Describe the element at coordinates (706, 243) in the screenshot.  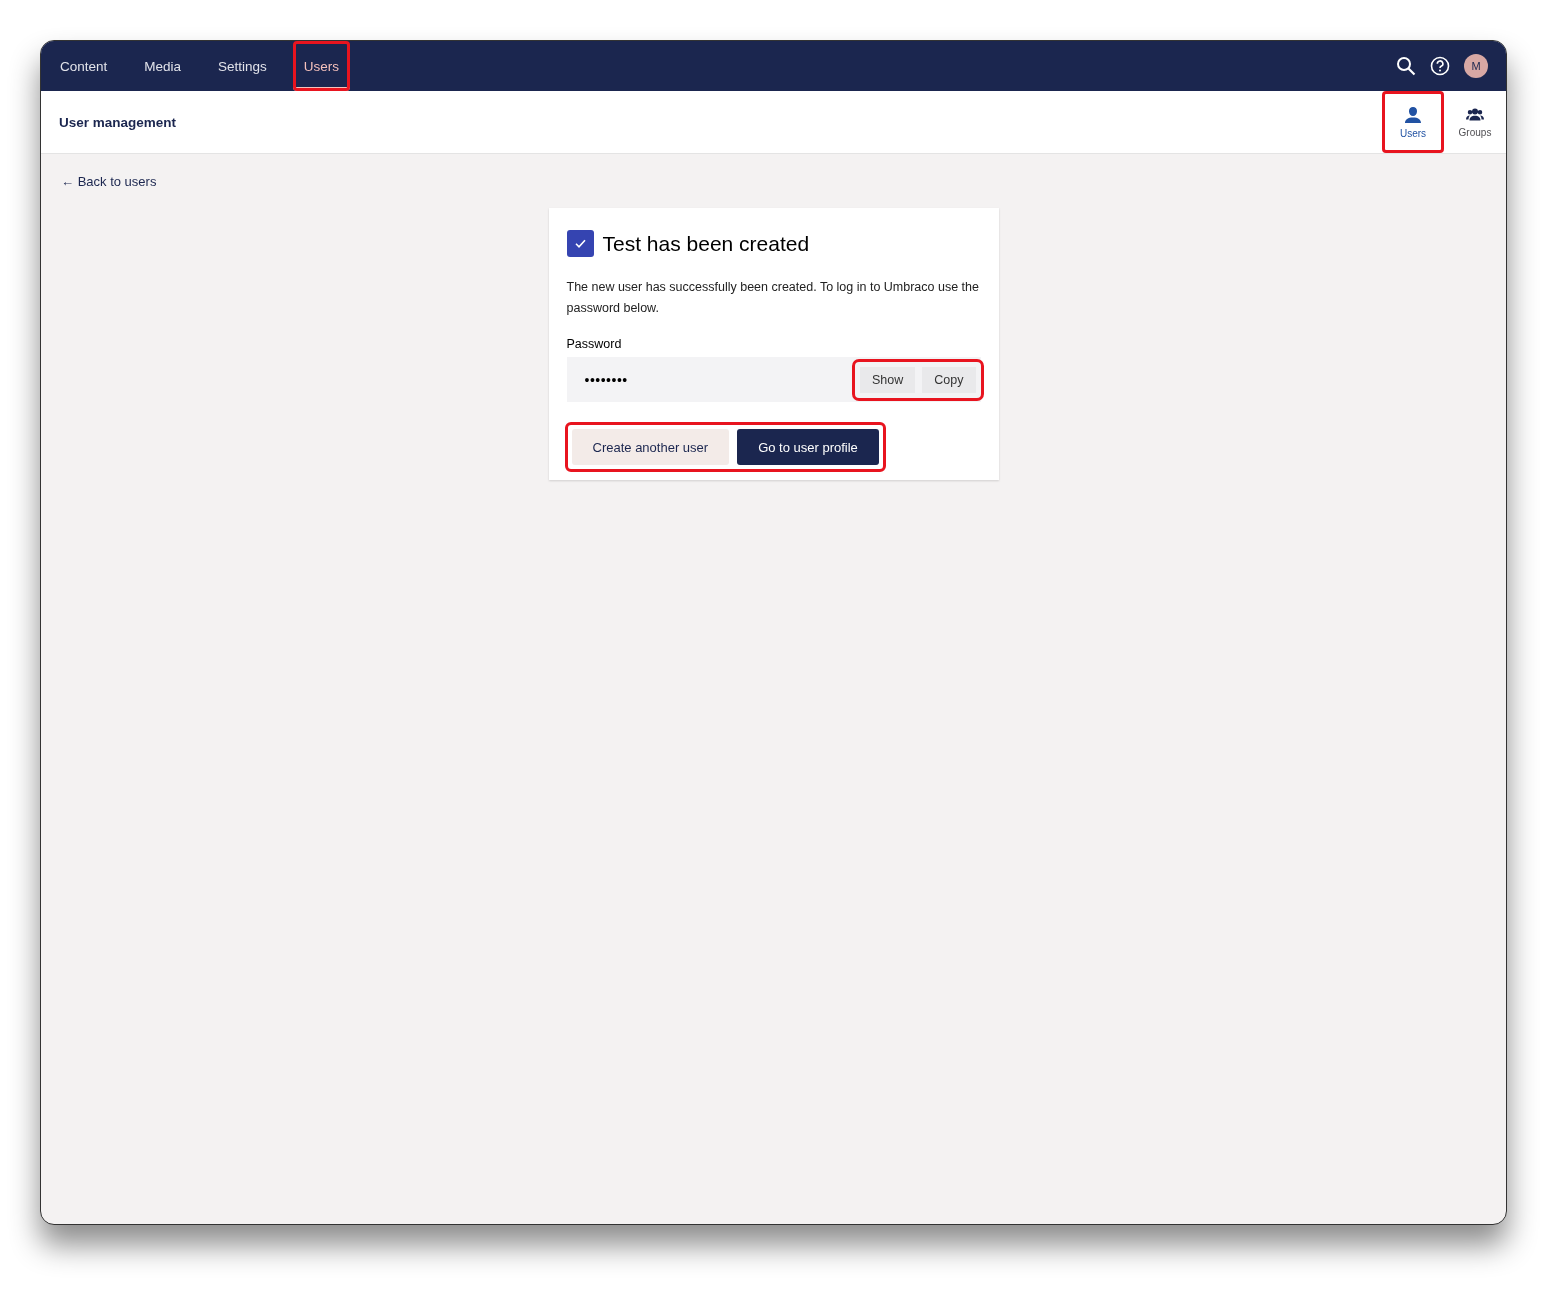
I see `card-title: Test has been created` at that location.